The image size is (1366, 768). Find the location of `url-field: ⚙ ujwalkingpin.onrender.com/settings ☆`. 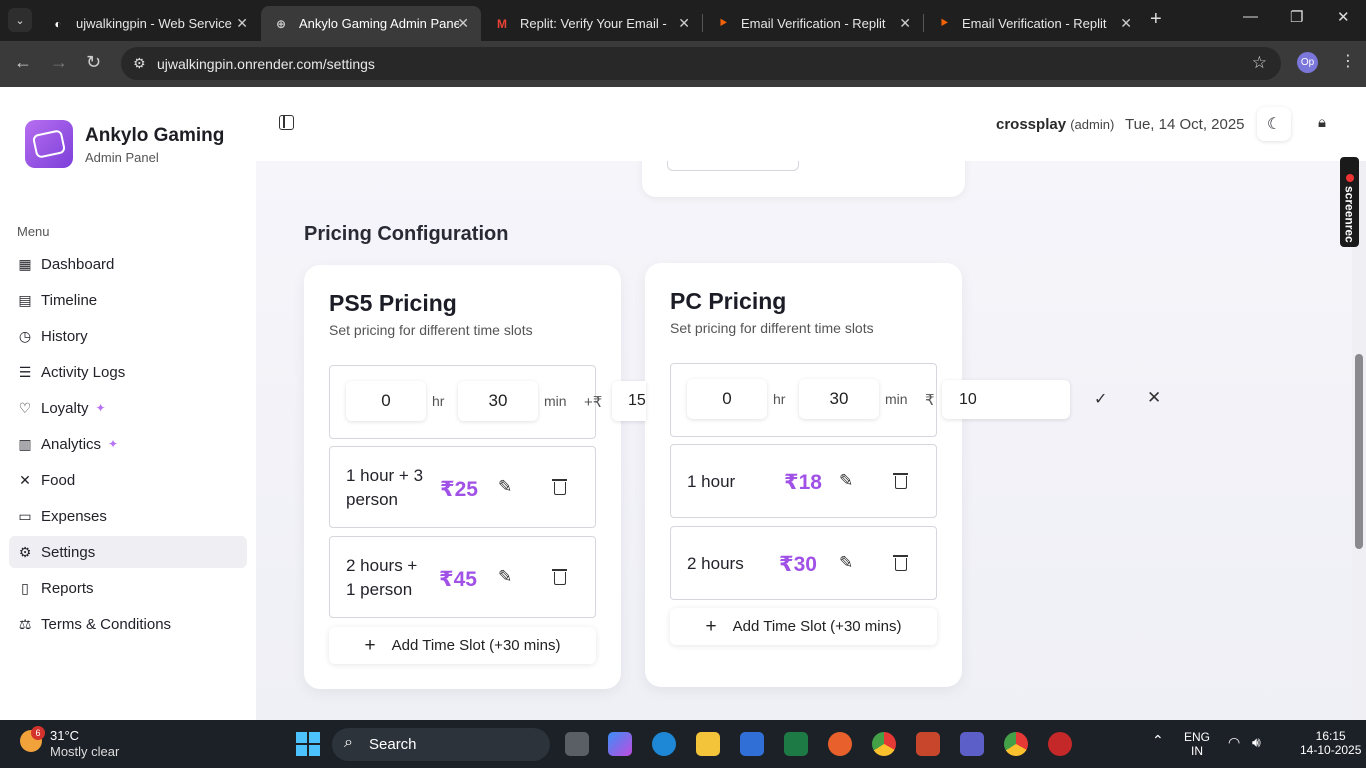

url-field: ⚙ ujwalkingpin.onrender.com/settings ☆ is located at coordinates (701, 63).